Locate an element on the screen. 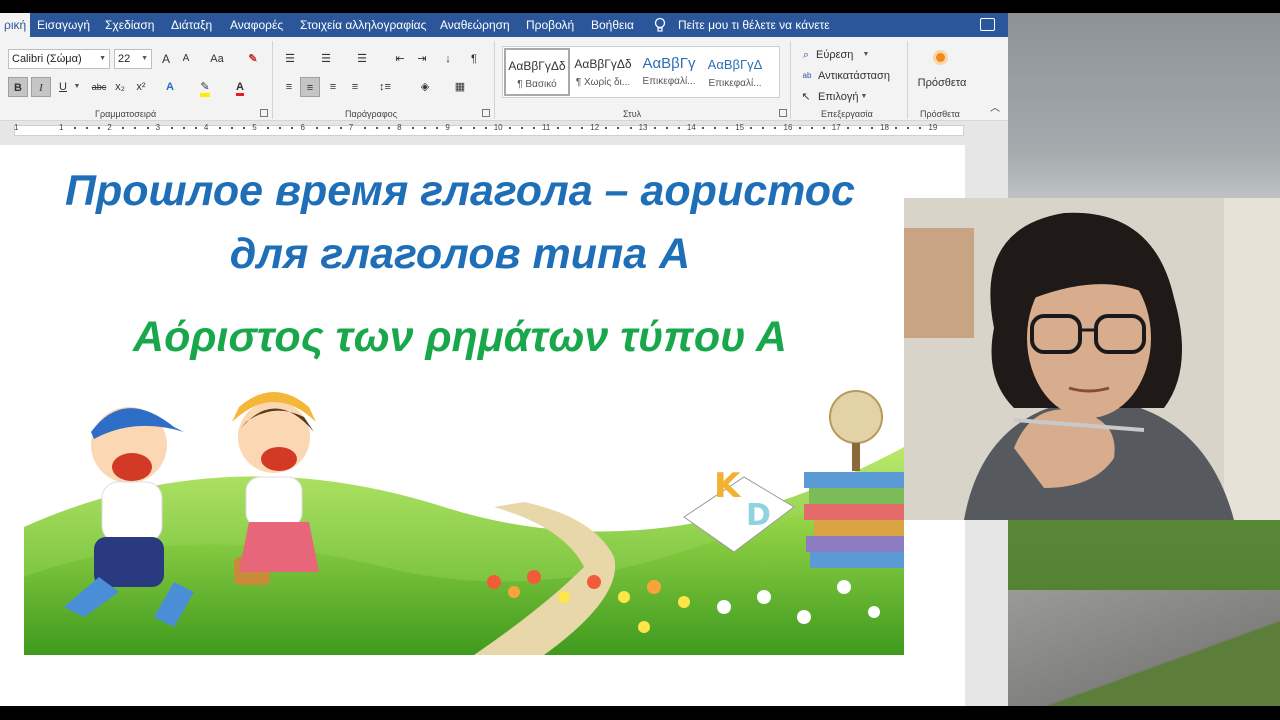  addins-icon is located at coordinates (940, 57).